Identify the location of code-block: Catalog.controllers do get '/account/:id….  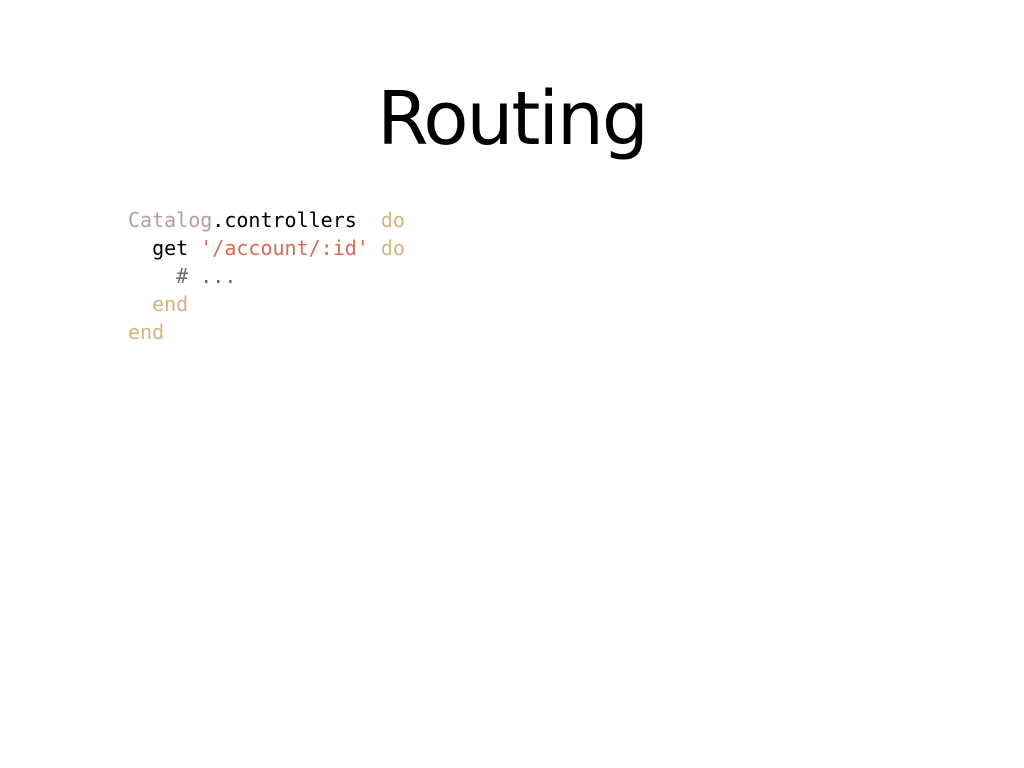
(266, 276).